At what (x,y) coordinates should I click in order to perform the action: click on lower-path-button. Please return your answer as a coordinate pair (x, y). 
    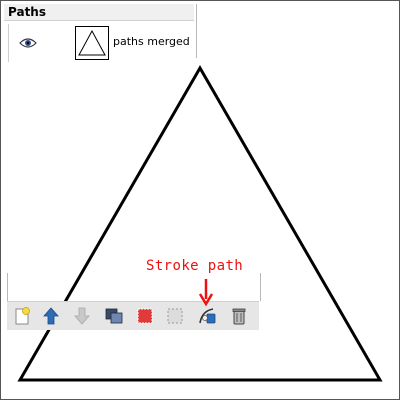
    Looking at the image, I should click on (82, 316).